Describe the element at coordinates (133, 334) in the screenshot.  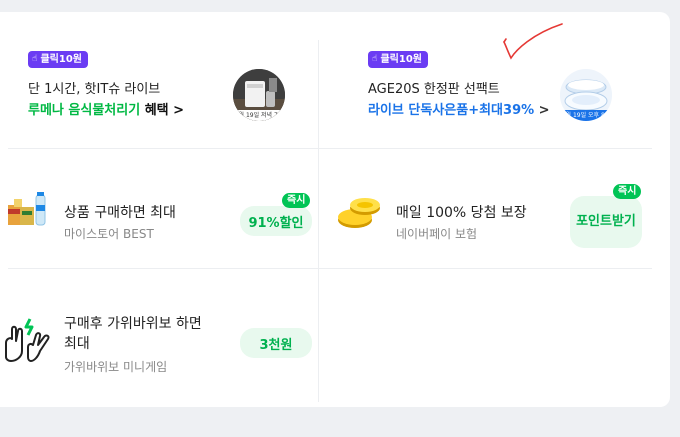
I see `offer-title: 구매후 가위바위보 하면 최대` at that location.